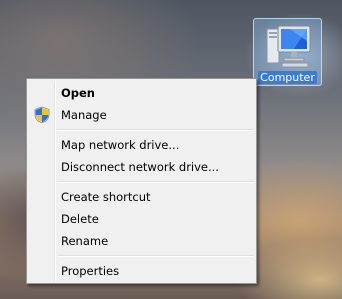 This screenshot has width=342, height=299. What do you see at coordinates (90, 271) in the screenshot?
I see `menu-item-label: Properties` at bounding box center [90, 271].